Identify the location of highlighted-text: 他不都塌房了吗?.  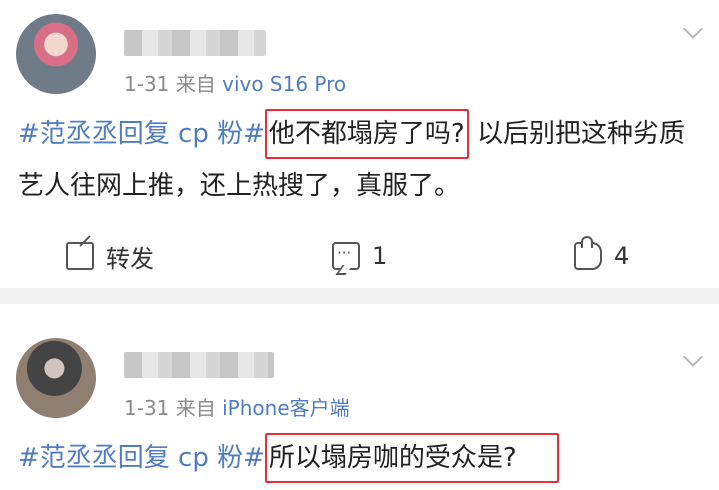
(366, 134).